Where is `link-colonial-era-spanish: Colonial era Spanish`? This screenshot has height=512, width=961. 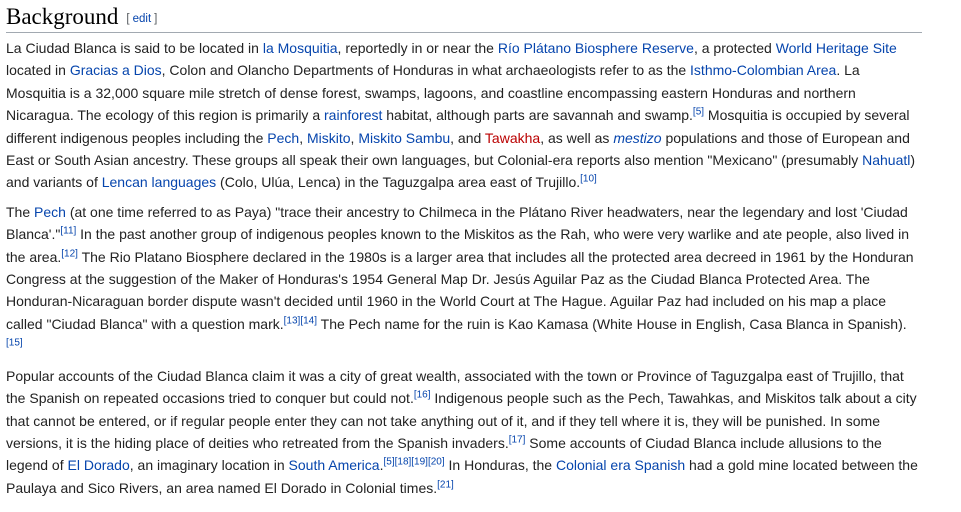 link-colonial-era-spanish: Colonial era Spanish is located at coordinates (620, 465).